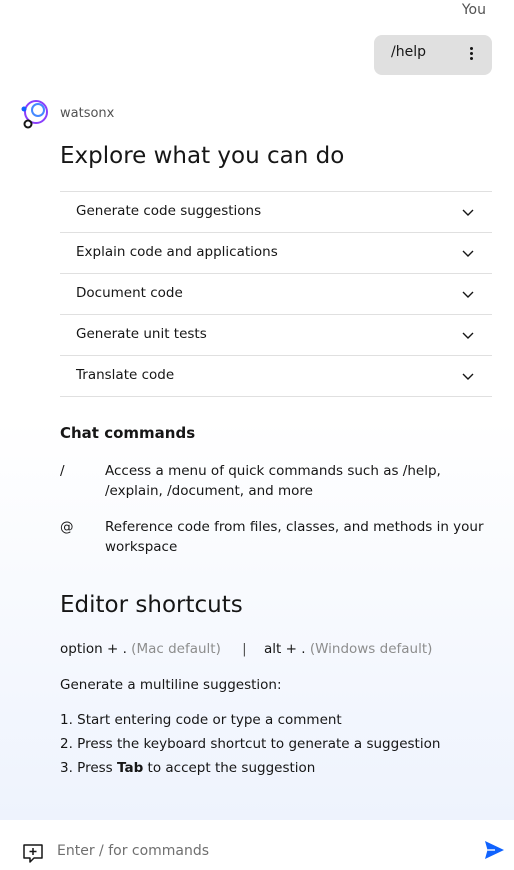 This screenshot has height=870, width=514. I want to click on accordion-item-label: Explain code and applications, so click(177, 252).